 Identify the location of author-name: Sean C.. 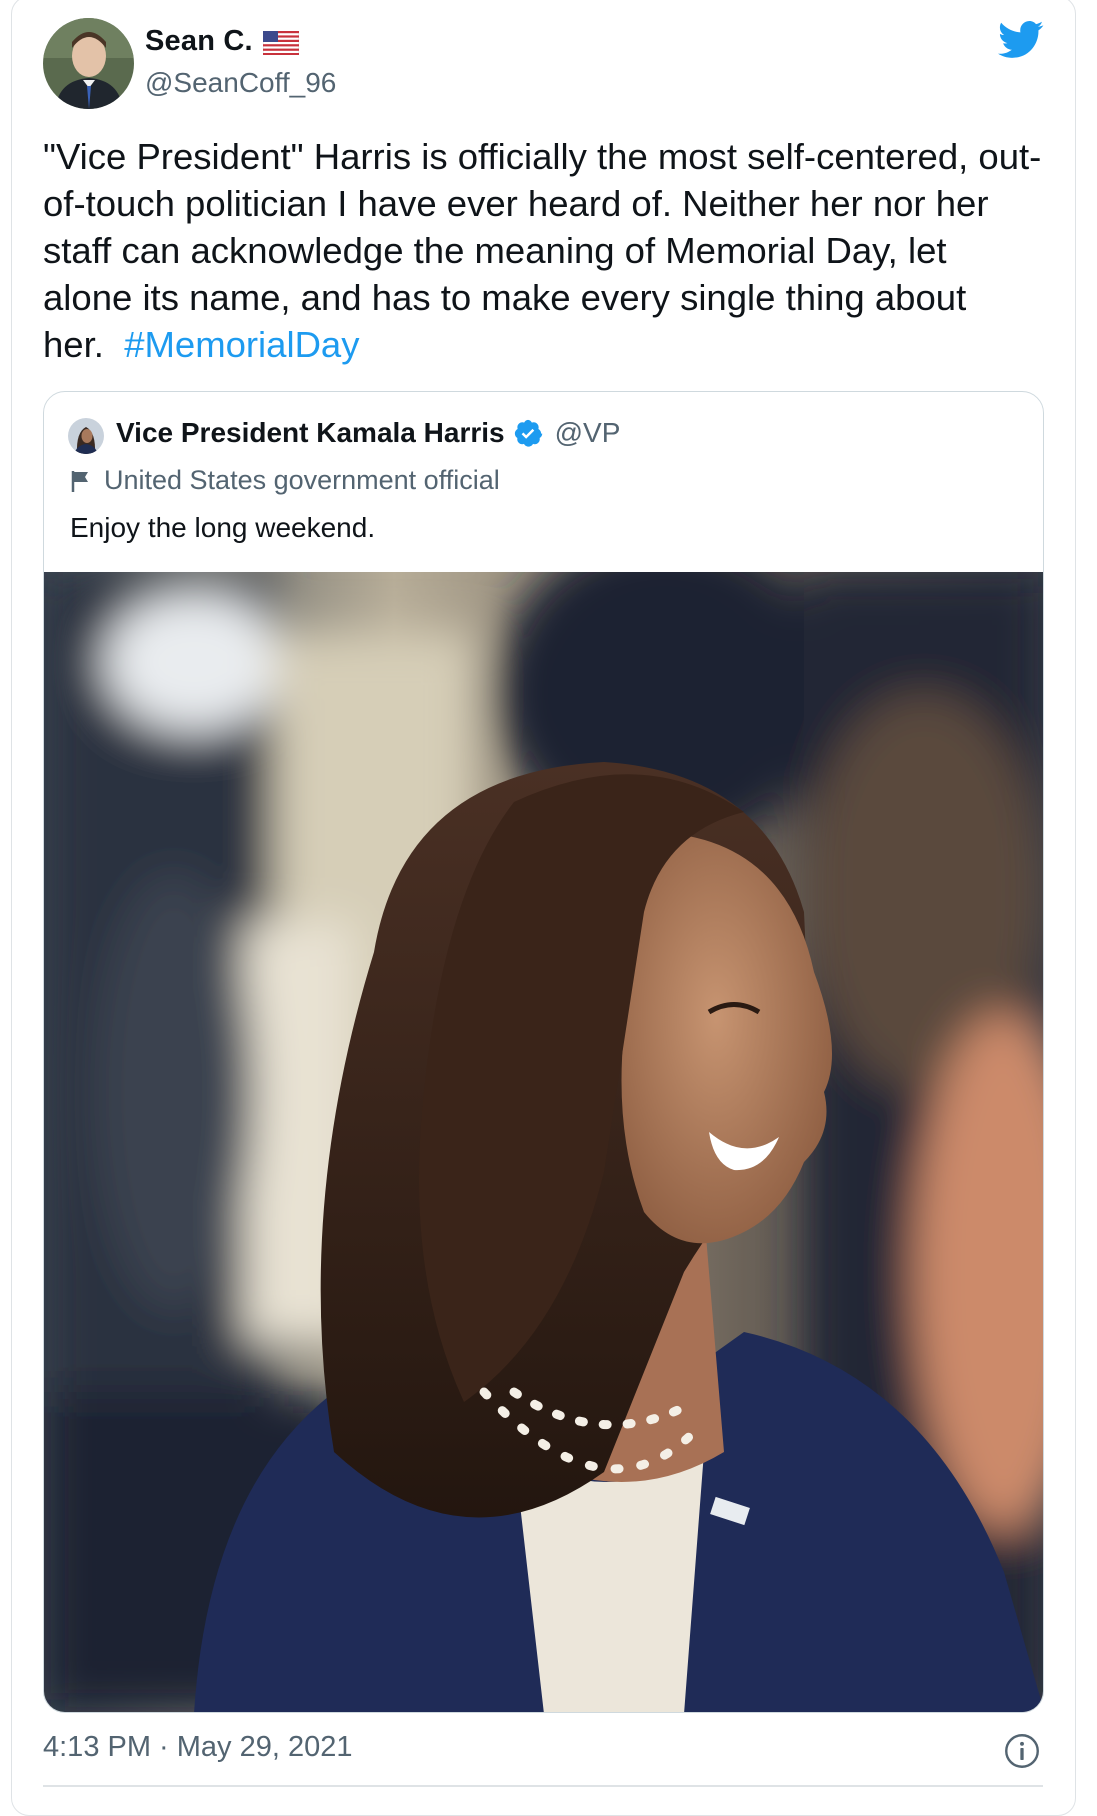
(222, 41).